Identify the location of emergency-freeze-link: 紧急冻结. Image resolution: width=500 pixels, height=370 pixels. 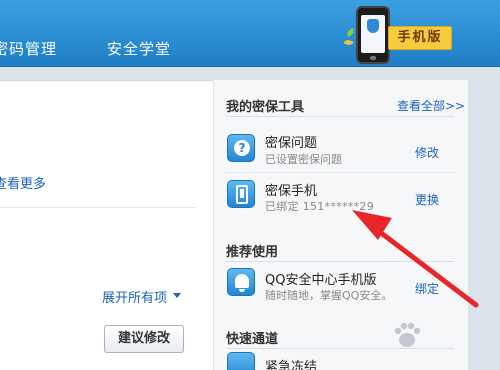
(291, 363).